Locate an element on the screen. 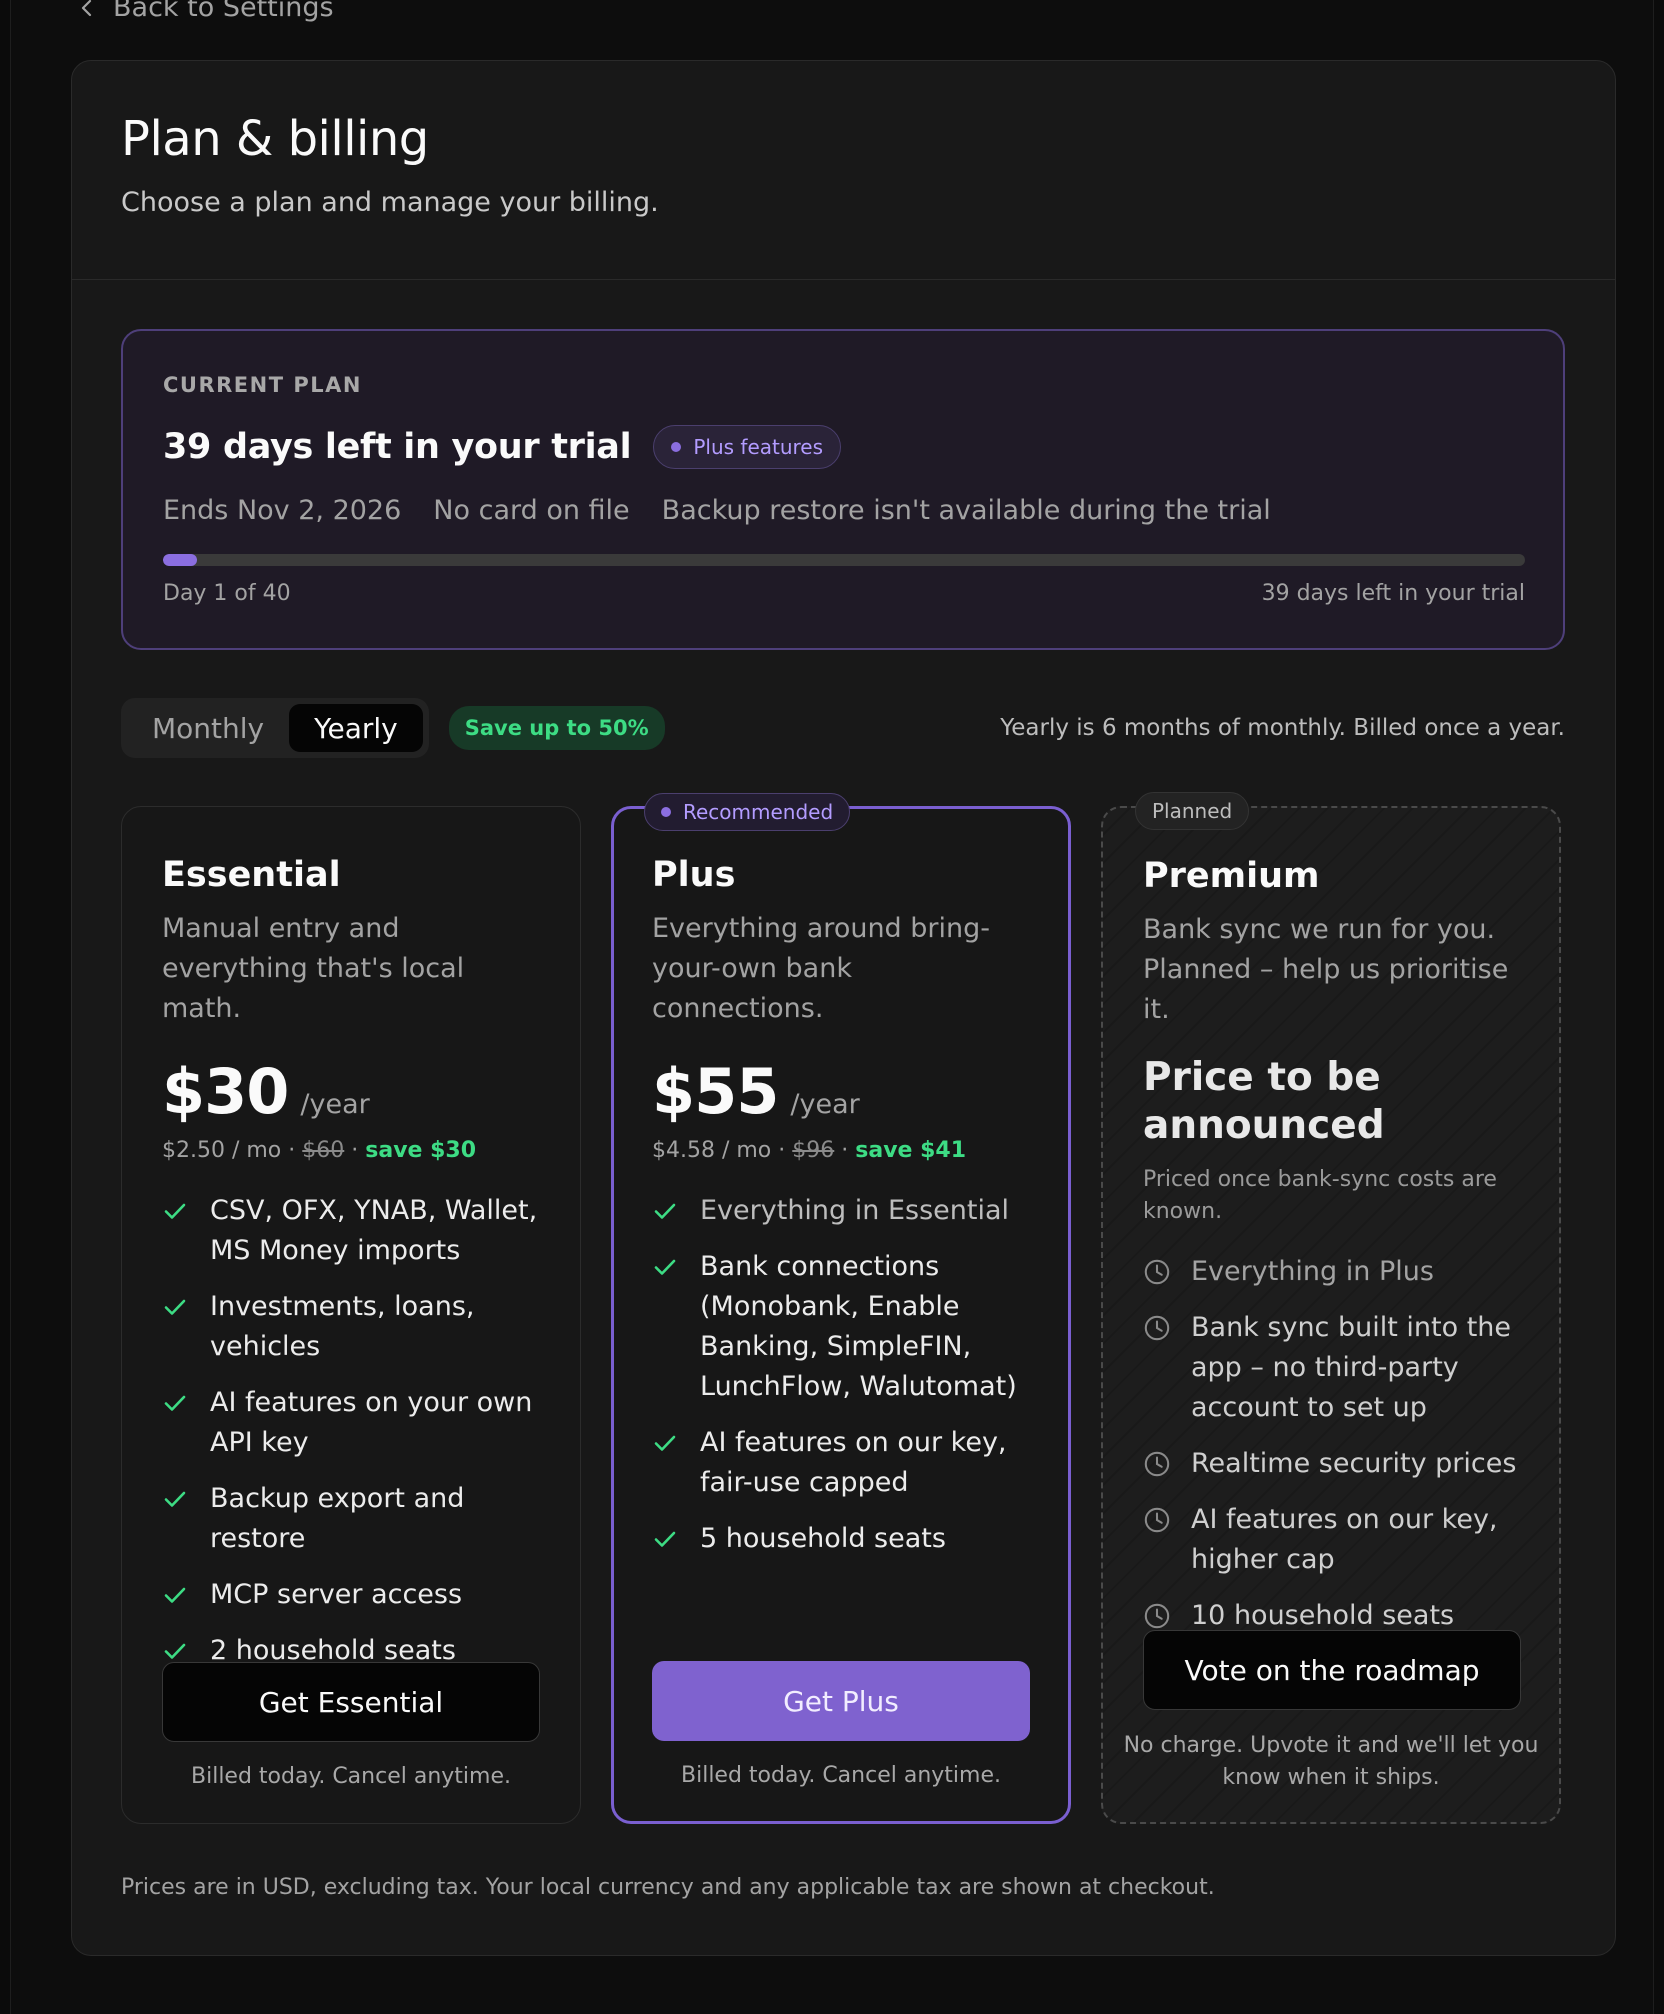  feature-item: Realtime security prices is located at coordinates (1331, 1464).